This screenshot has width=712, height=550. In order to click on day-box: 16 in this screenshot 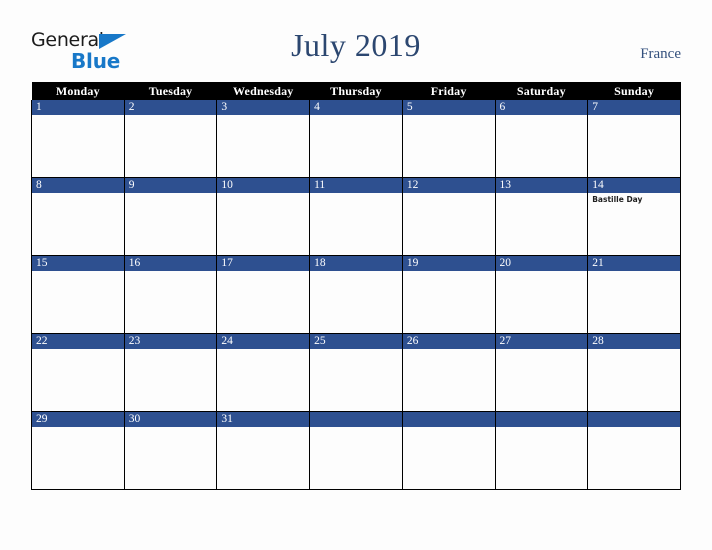, I will do `click(170, 294)`.